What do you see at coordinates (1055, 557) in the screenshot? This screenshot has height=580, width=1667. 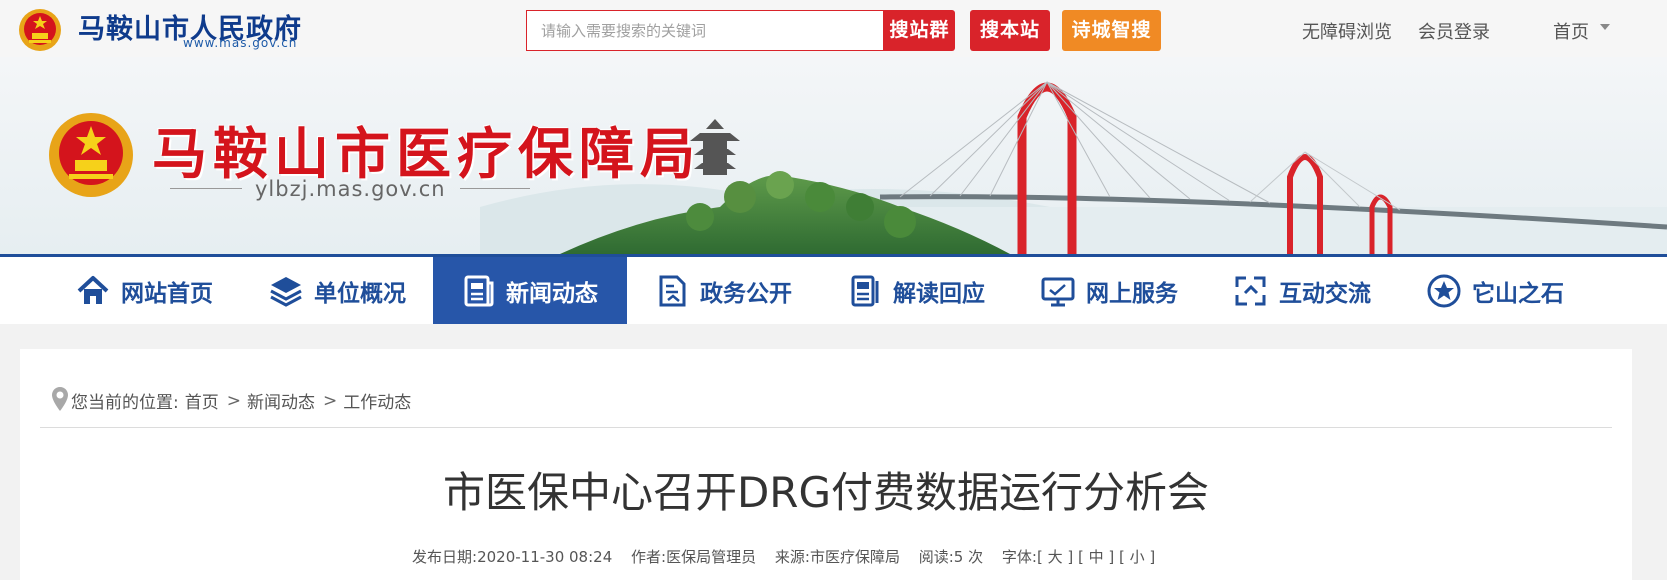 I see `font-size-large-button: [ 大 ]` at bounding box center [1055, 557].